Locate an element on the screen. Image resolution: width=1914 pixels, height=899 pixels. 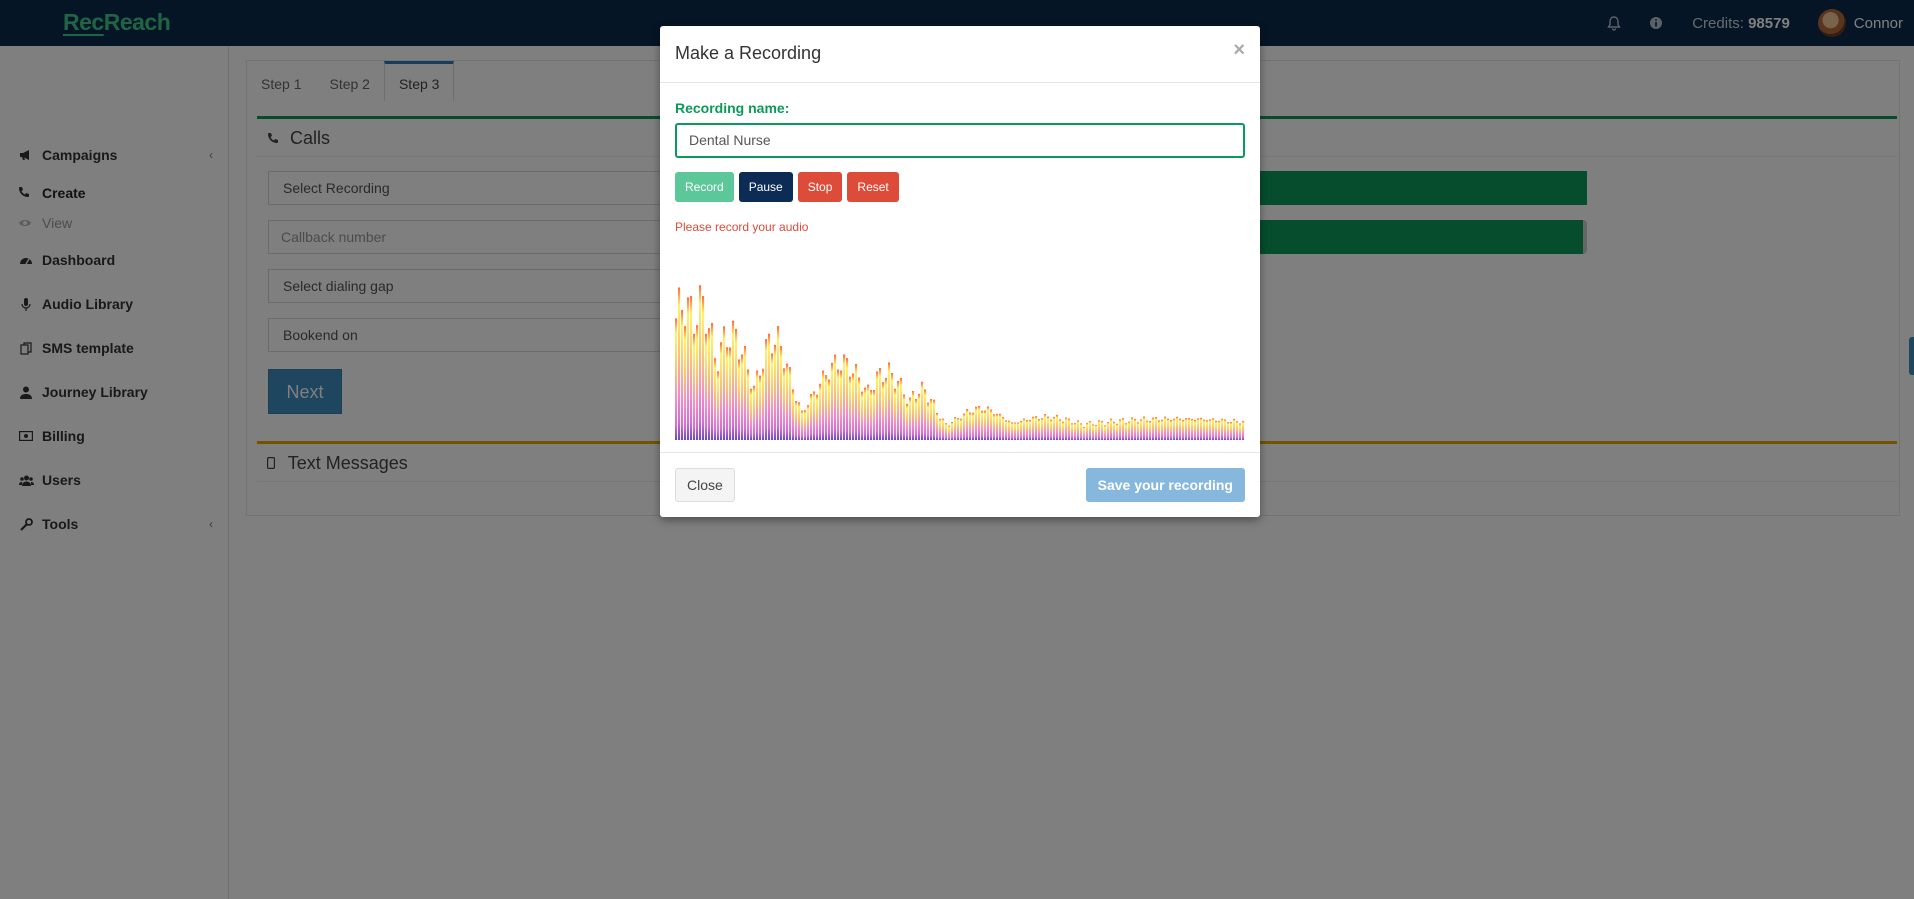
close-button: Close is located at coordinates (705, 485).